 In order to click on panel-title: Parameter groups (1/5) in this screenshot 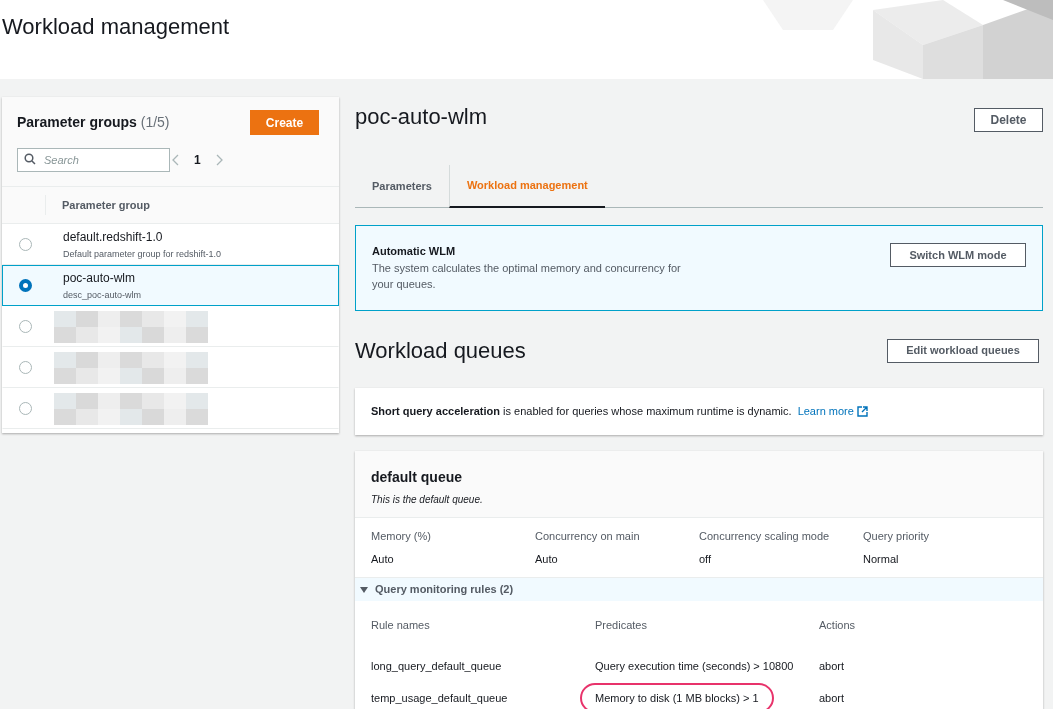, I will do `click(93, 122)`.